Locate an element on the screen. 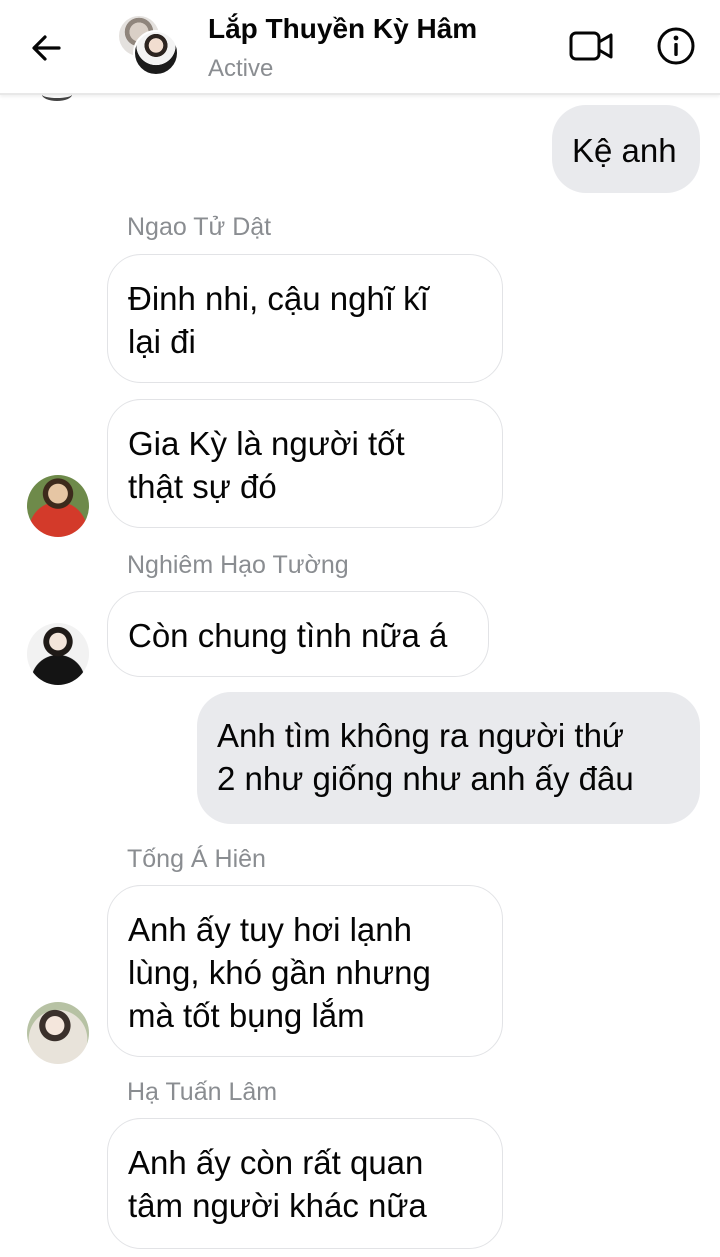 Image resolution: width=720 pixels, height=1257 pixels. back-arrow-icon is located at coordinates (46, 48).